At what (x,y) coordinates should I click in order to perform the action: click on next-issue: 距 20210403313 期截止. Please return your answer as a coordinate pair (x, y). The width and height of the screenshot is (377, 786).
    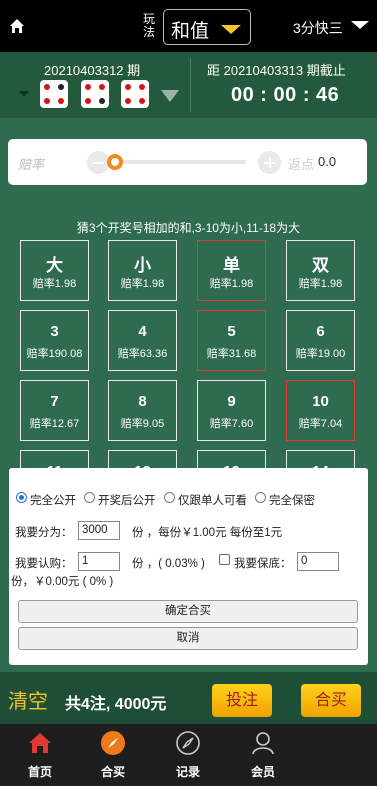
    Looking at the image, I should click on (276, 70).